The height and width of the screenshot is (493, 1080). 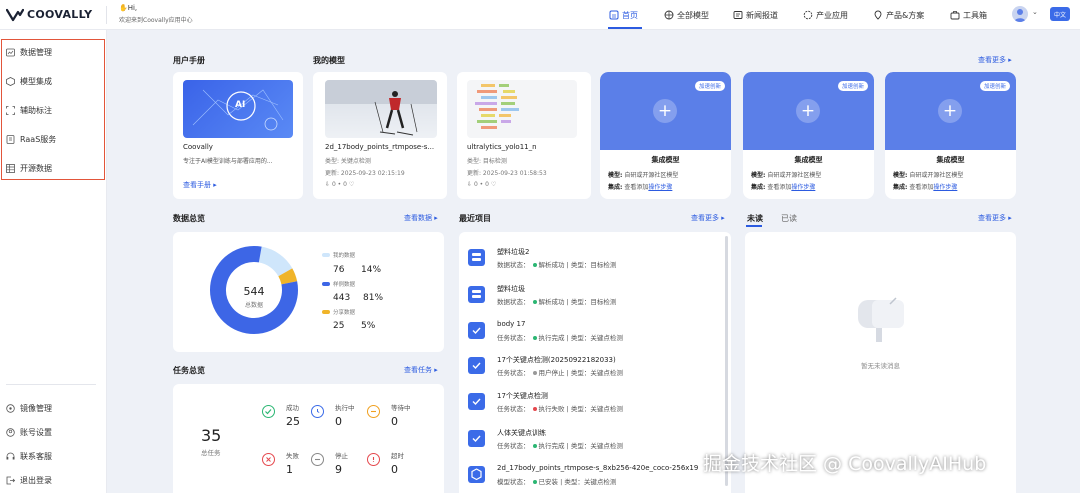 What do you see at coordinates (253, 305) in the screenshot?
I see `data-total-label: 总数据` at bounding box center [253, 305].